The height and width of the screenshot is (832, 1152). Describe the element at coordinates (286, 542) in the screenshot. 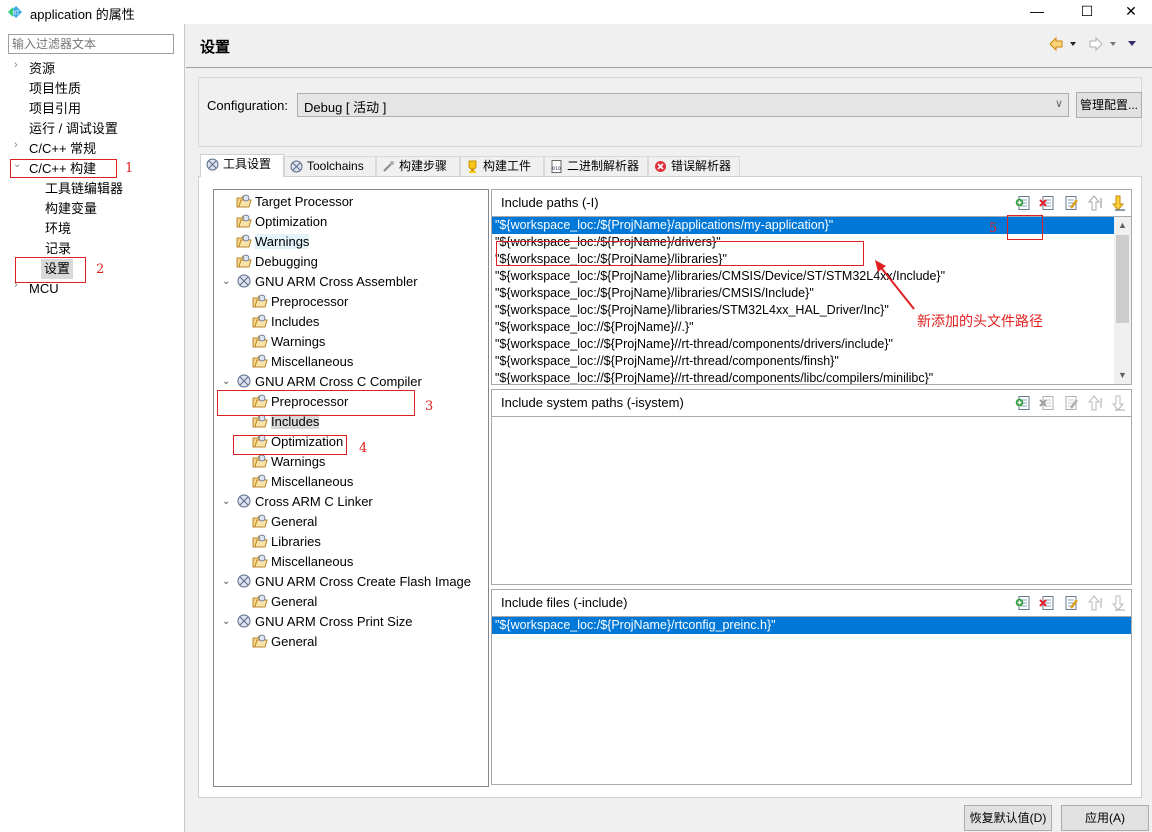

I see `tree-option-node: Libraries` at that location.